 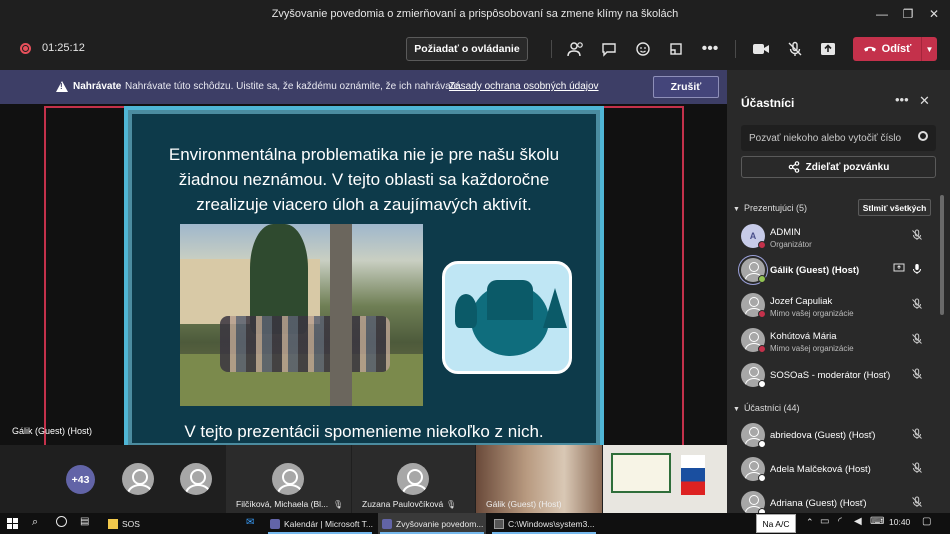 I want to click on search-icon: ⌕, so click(x=35, y=522).